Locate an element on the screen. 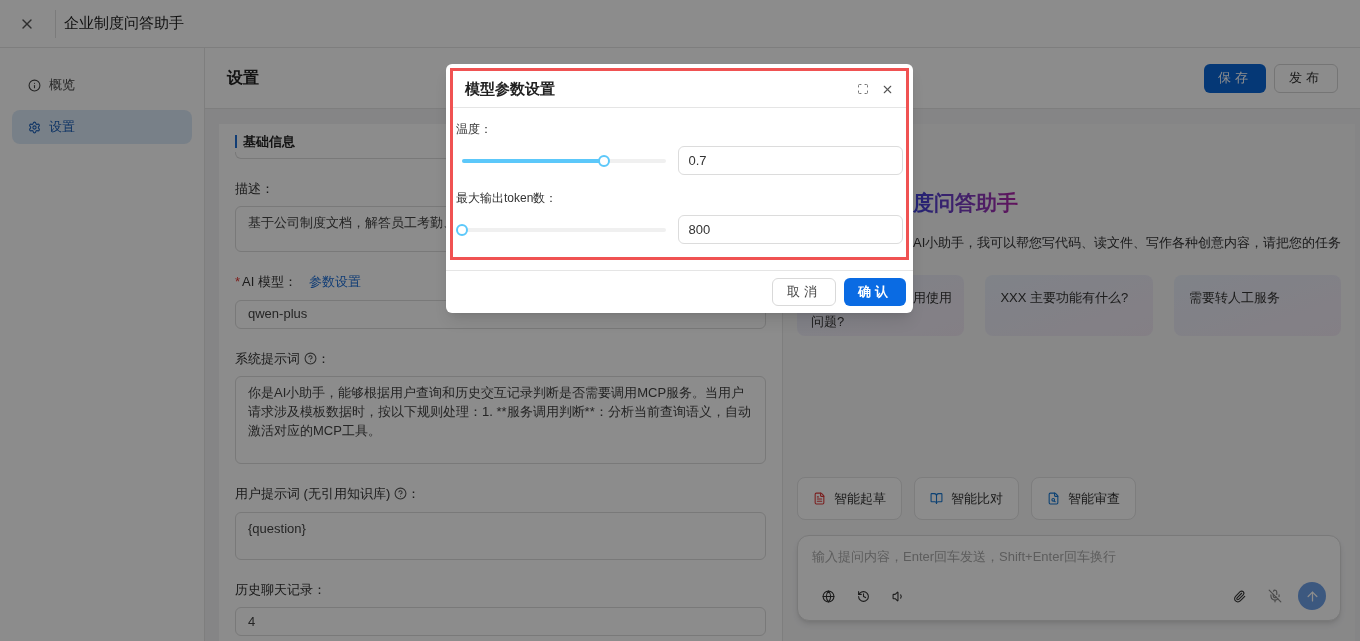 The image size is (1360, 641). welcome-text: AI小助手，我可以帮您写代码、读文件、写作各种创意内容，请把您的任务 is located at coordinates (1127, 242).